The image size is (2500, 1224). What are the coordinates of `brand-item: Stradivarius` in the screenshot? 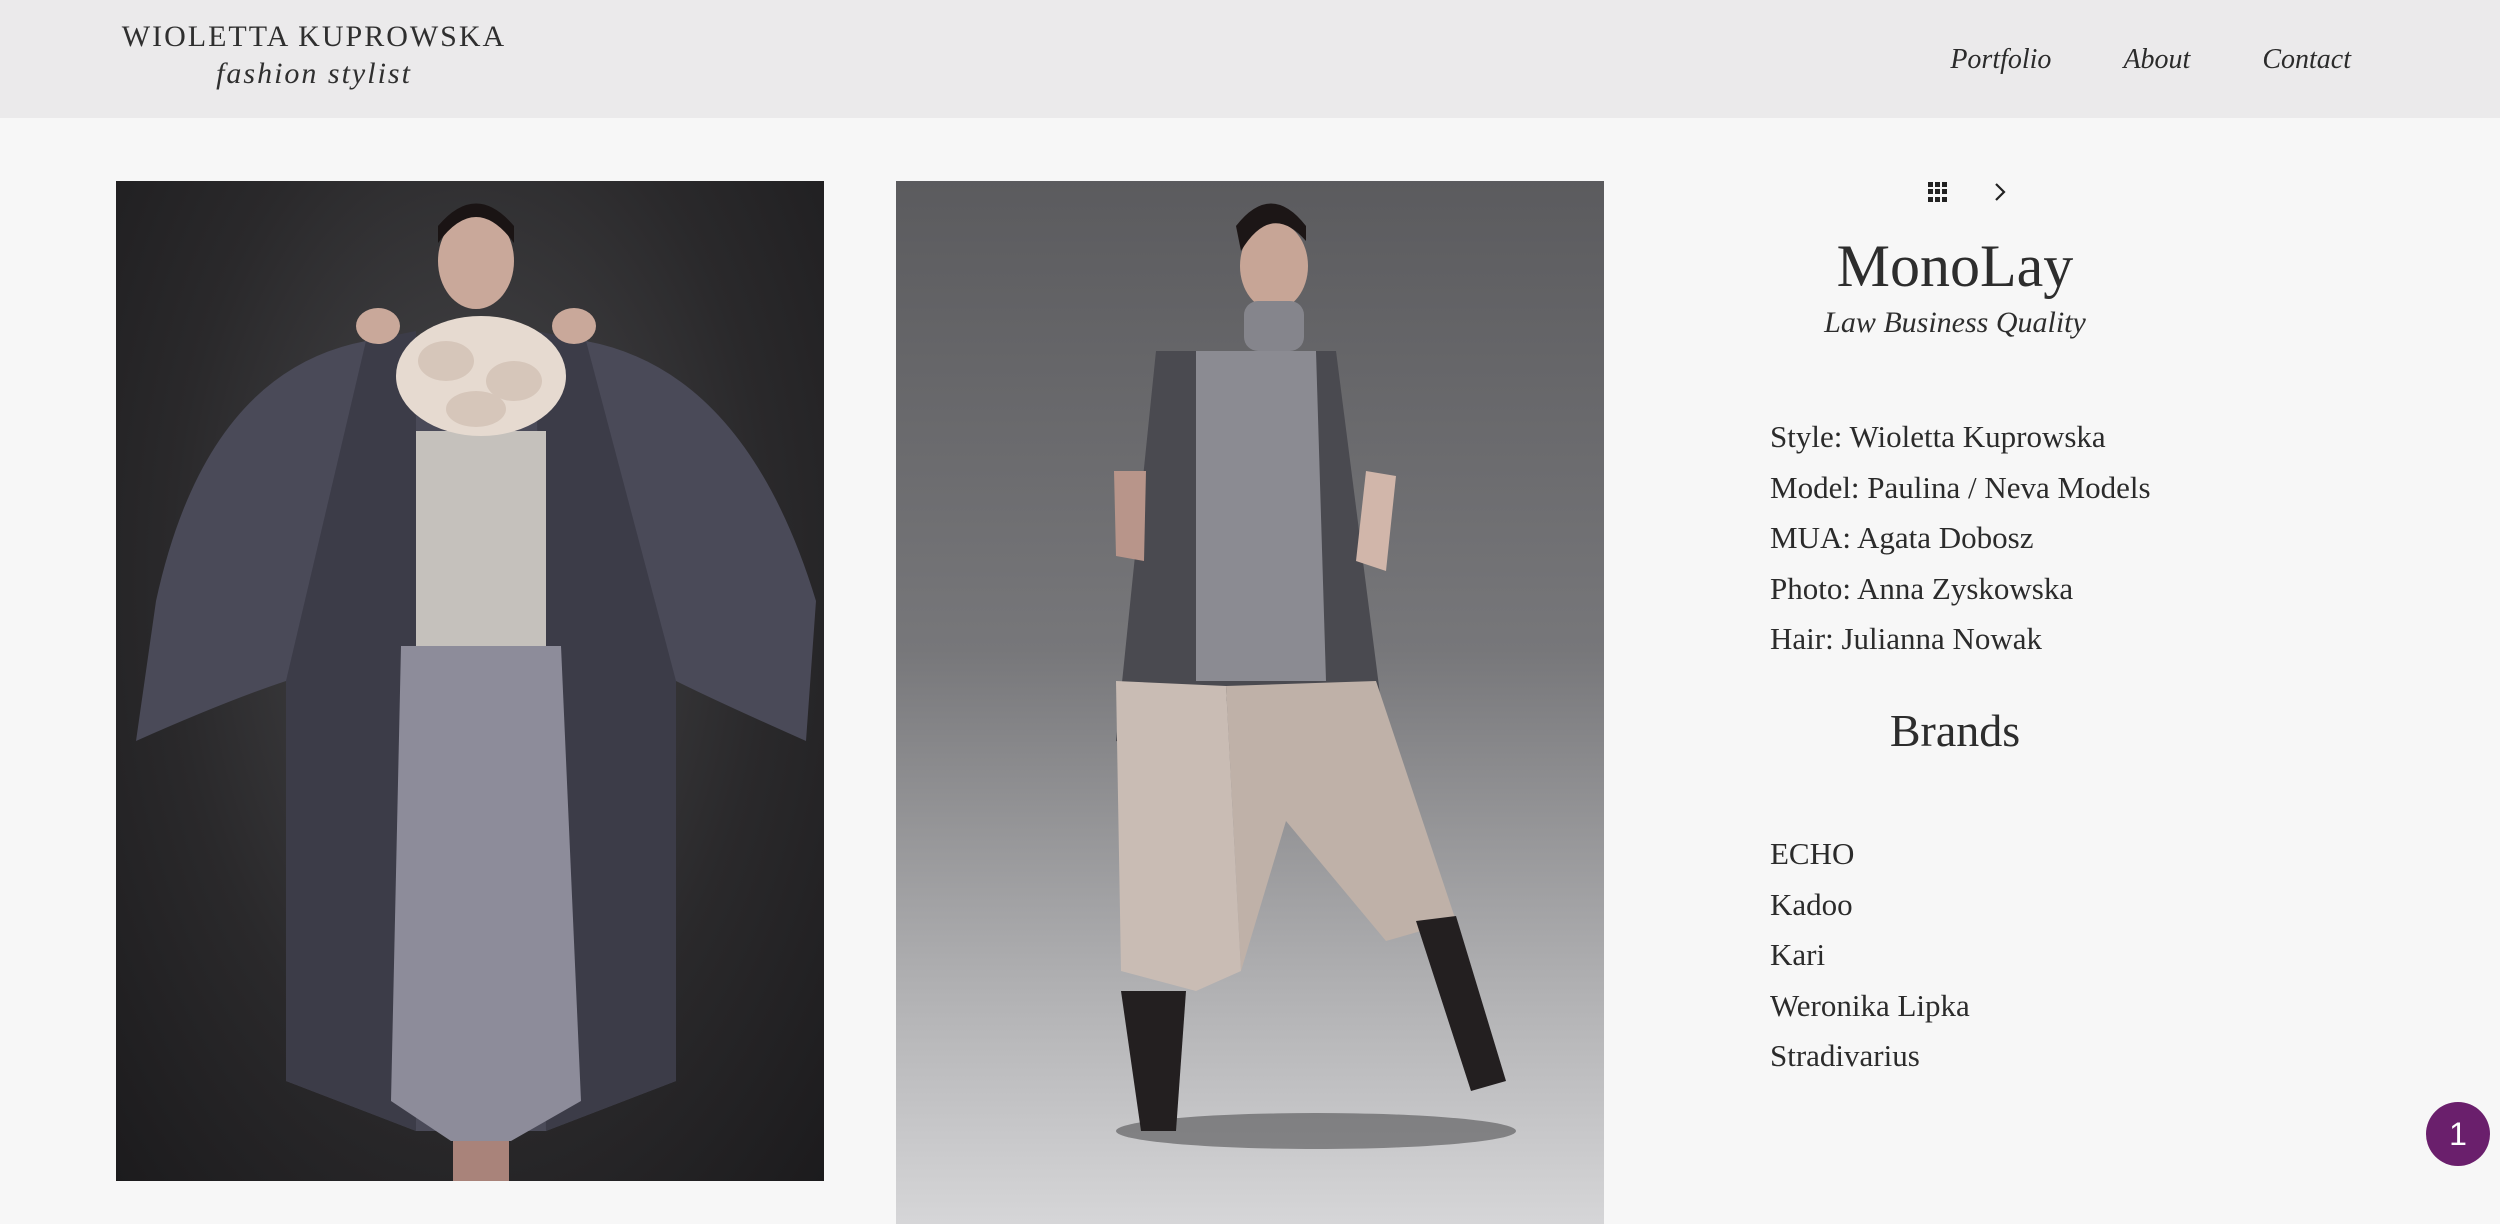 It's located at (1845, 1055).